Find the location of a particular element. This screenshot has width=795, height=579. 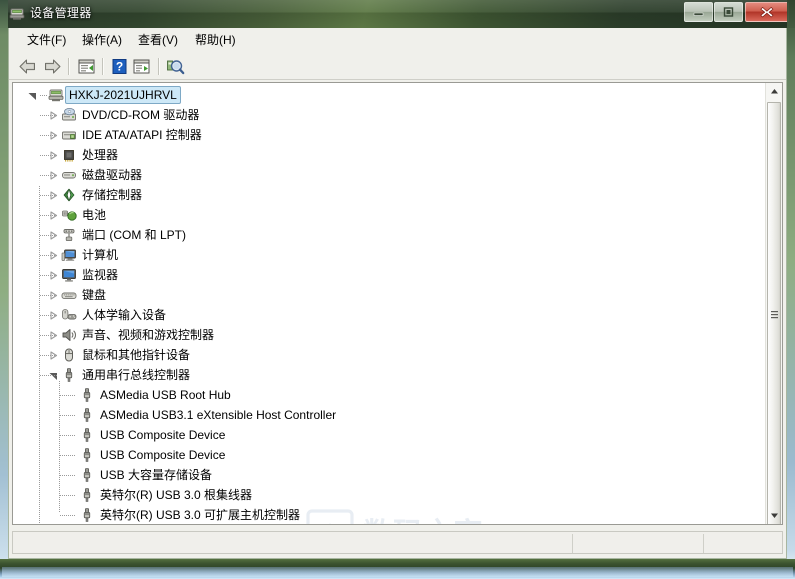

expander-expanded-icon is located at coordinates (32, 95).